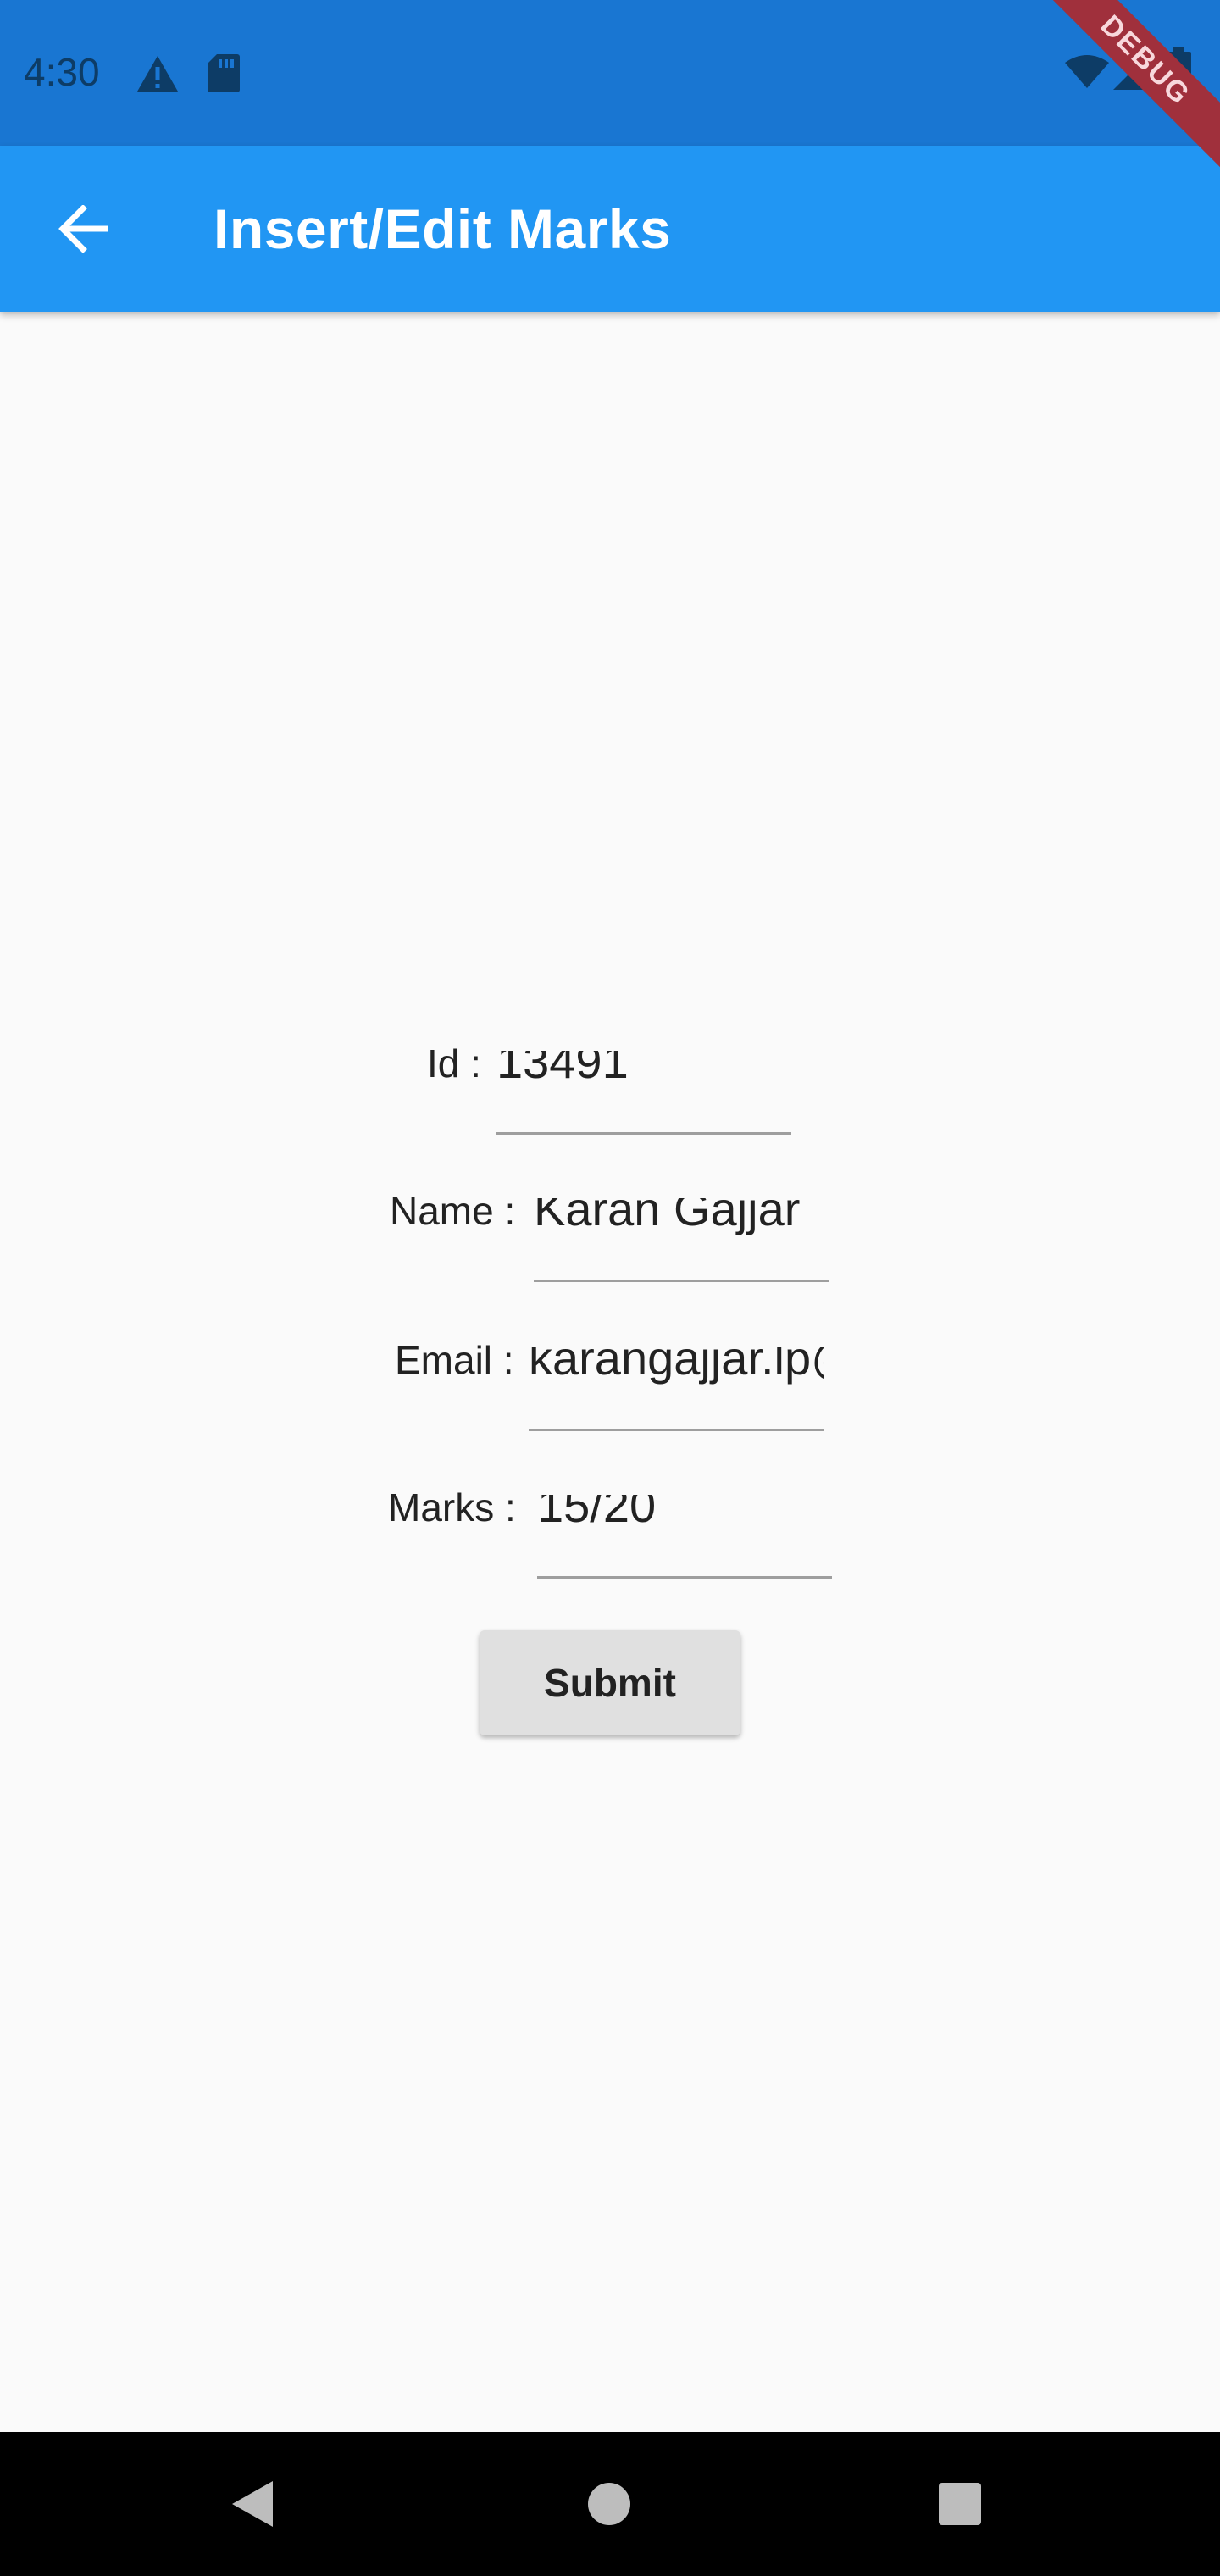 The image size is (1220, 2576). Describe the element at coordinates (597, 1513) in the screenshot. I see `marks-value: 15/20` at that location.